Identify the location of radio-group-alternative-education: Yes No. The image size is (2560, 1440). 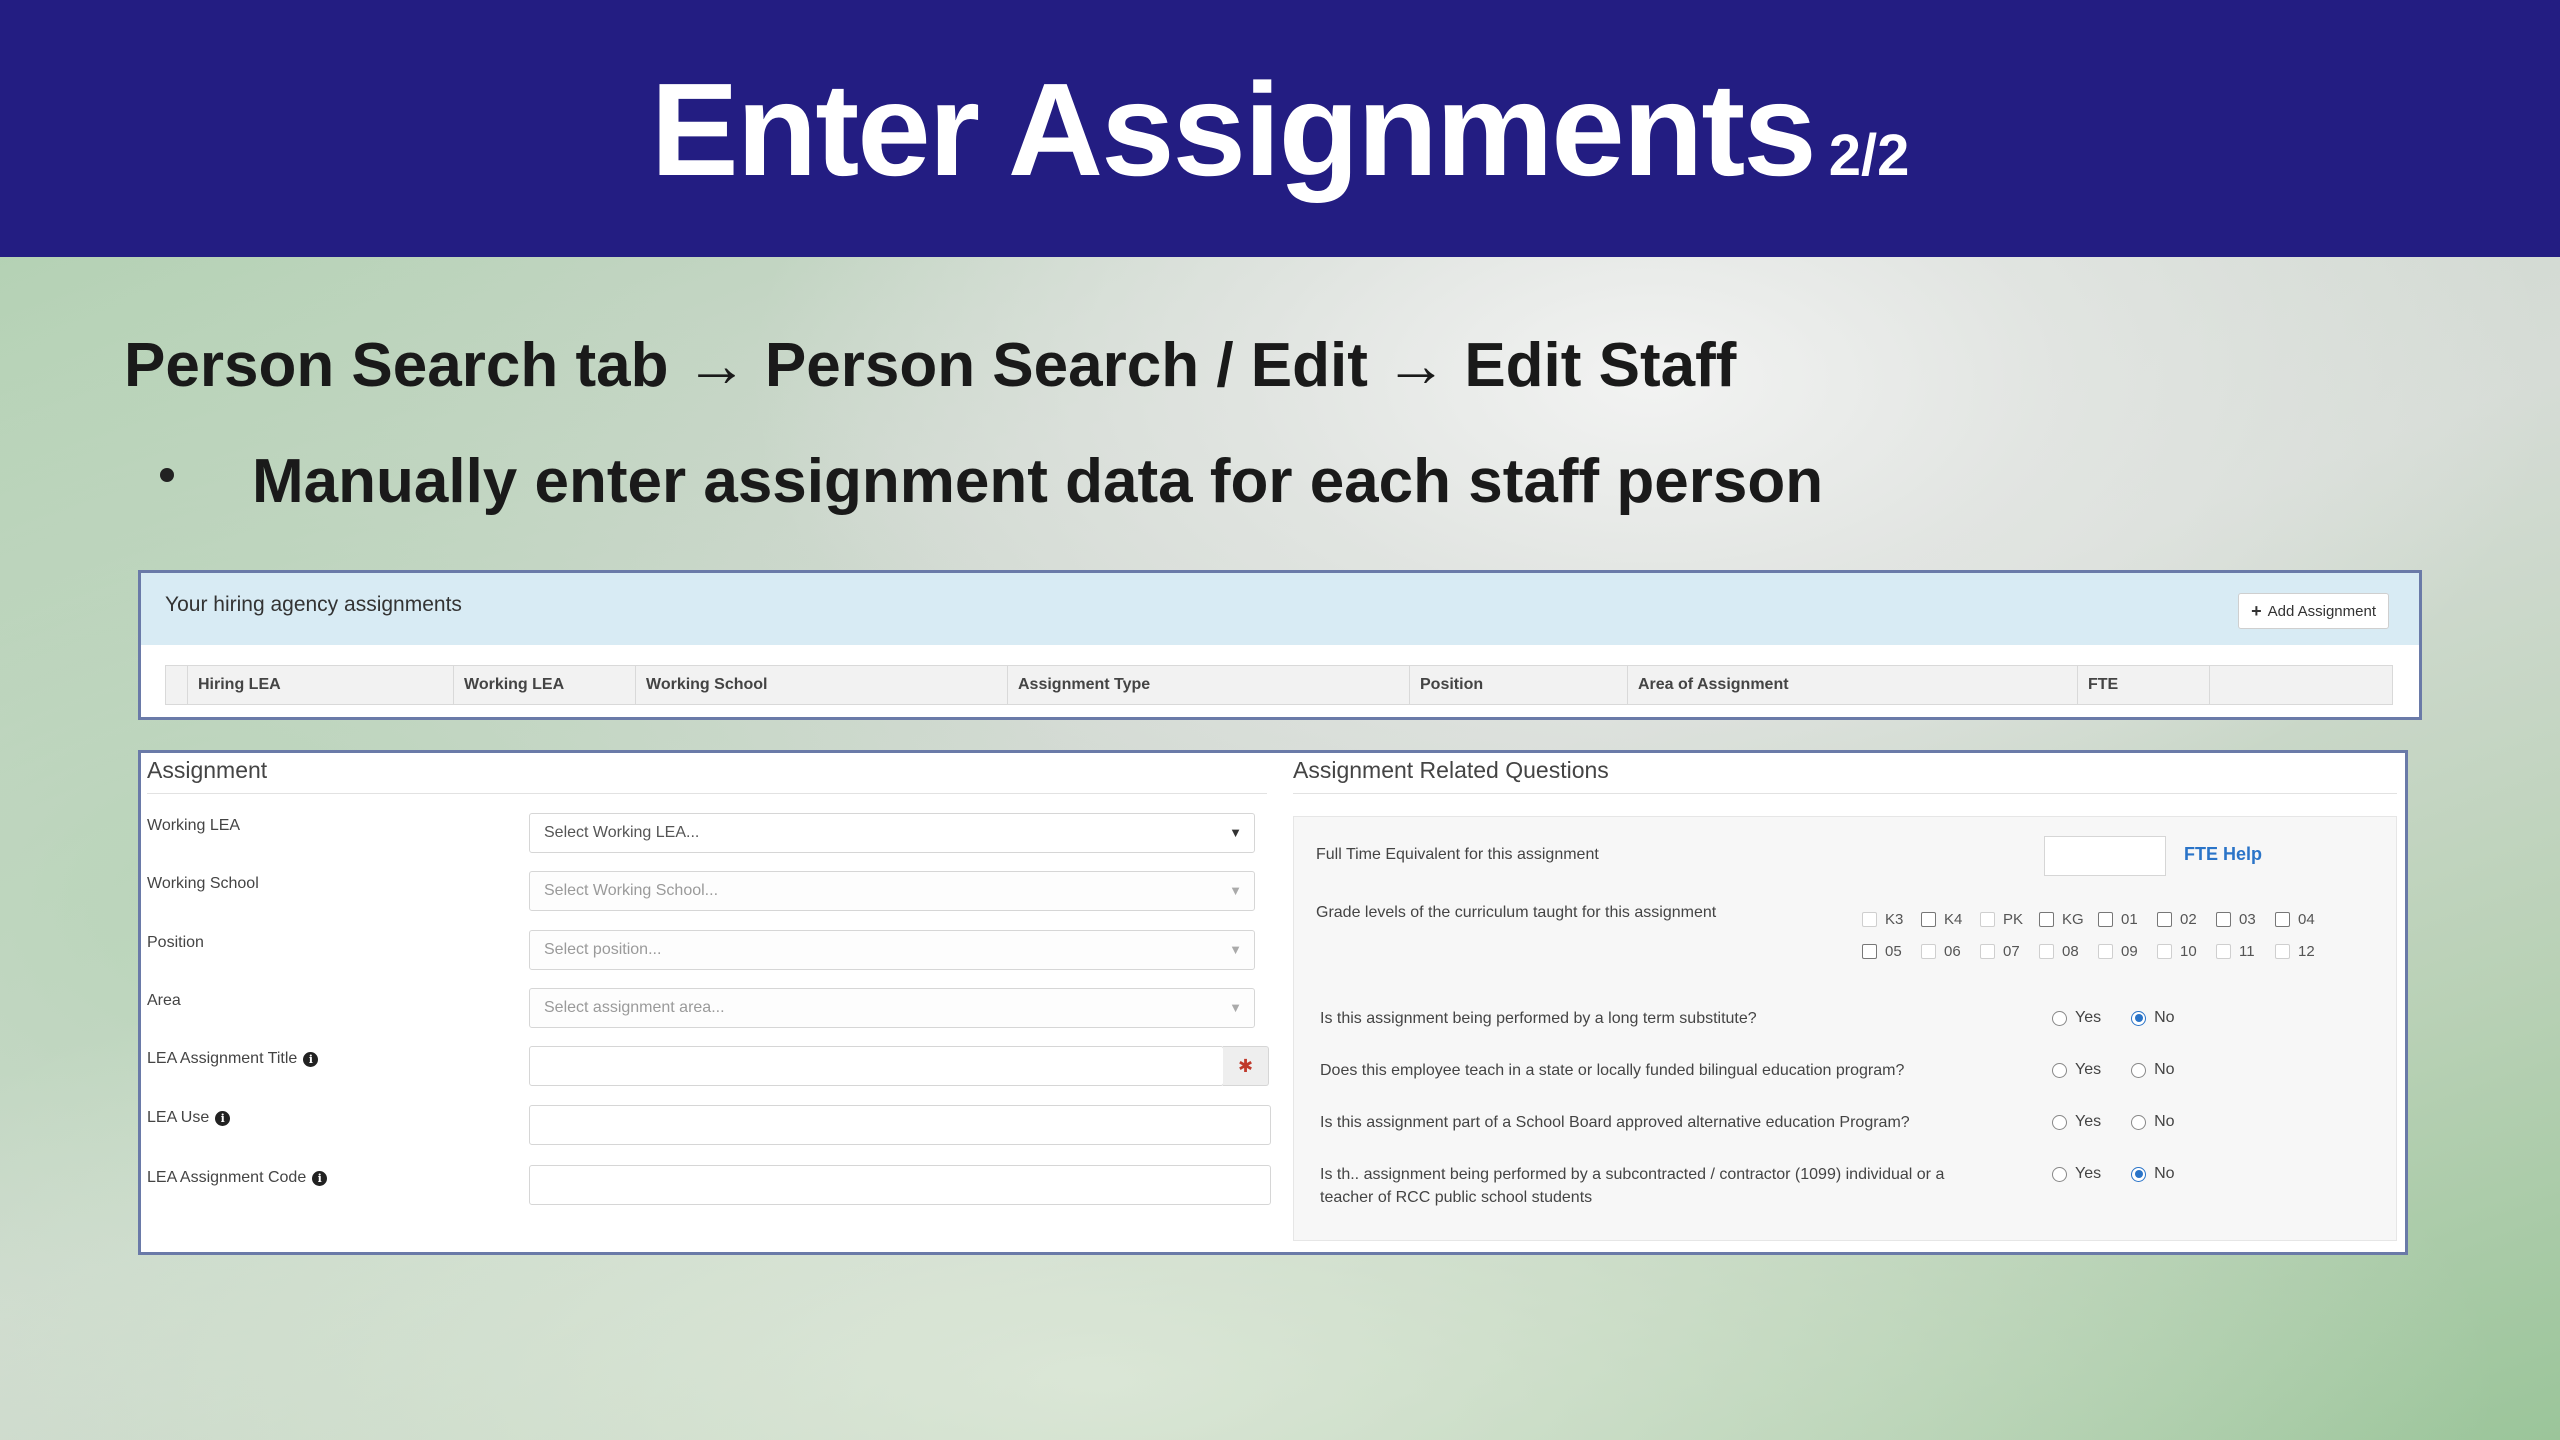
(2113, 1122).